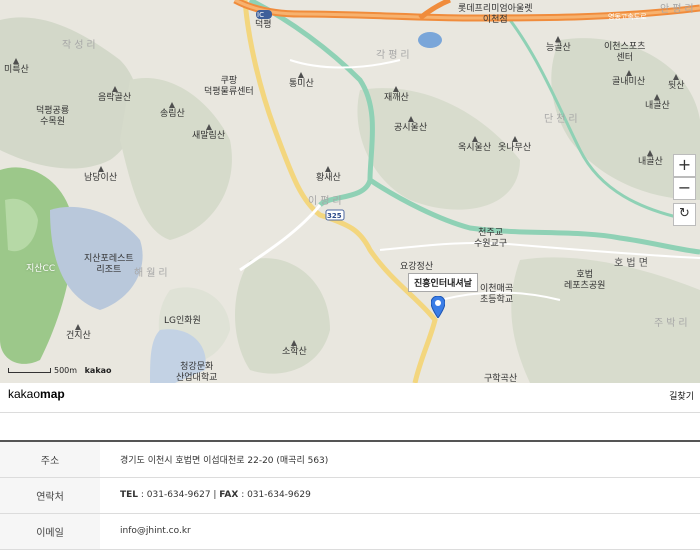  I want to click on label-songnimsan: 송림산, so click(172, 111).